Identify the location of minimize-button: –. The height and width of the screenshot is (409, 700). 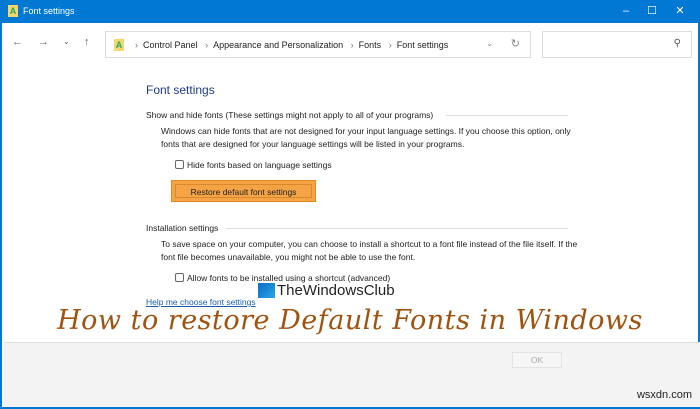
(626, 11).